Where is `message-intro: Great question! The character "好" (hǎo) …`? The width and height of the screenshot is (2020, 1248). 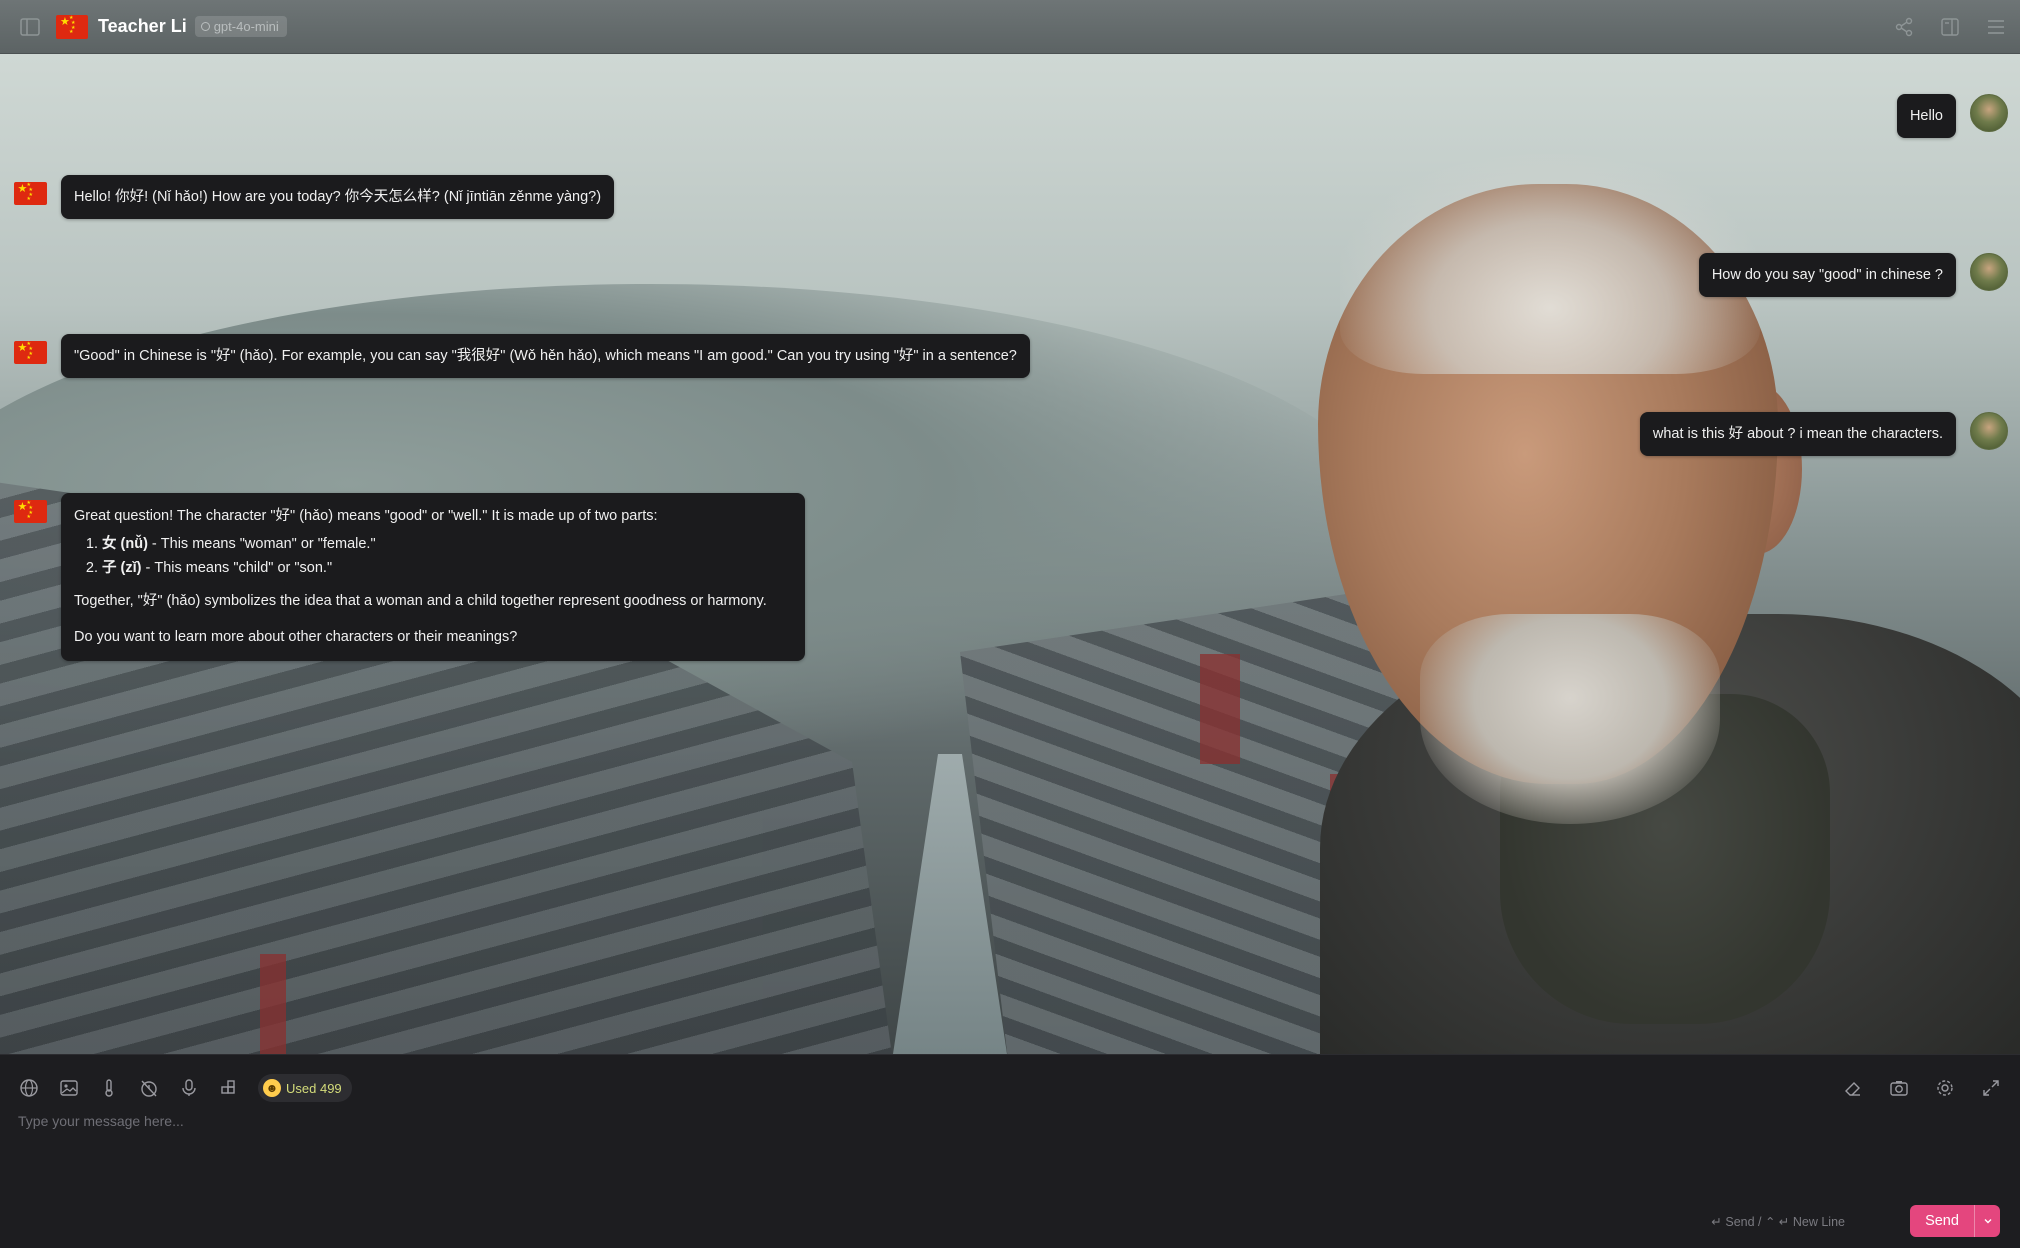
message-intro: Great question! The character "好" (hǎo) … is located at coordinates (366, 516).